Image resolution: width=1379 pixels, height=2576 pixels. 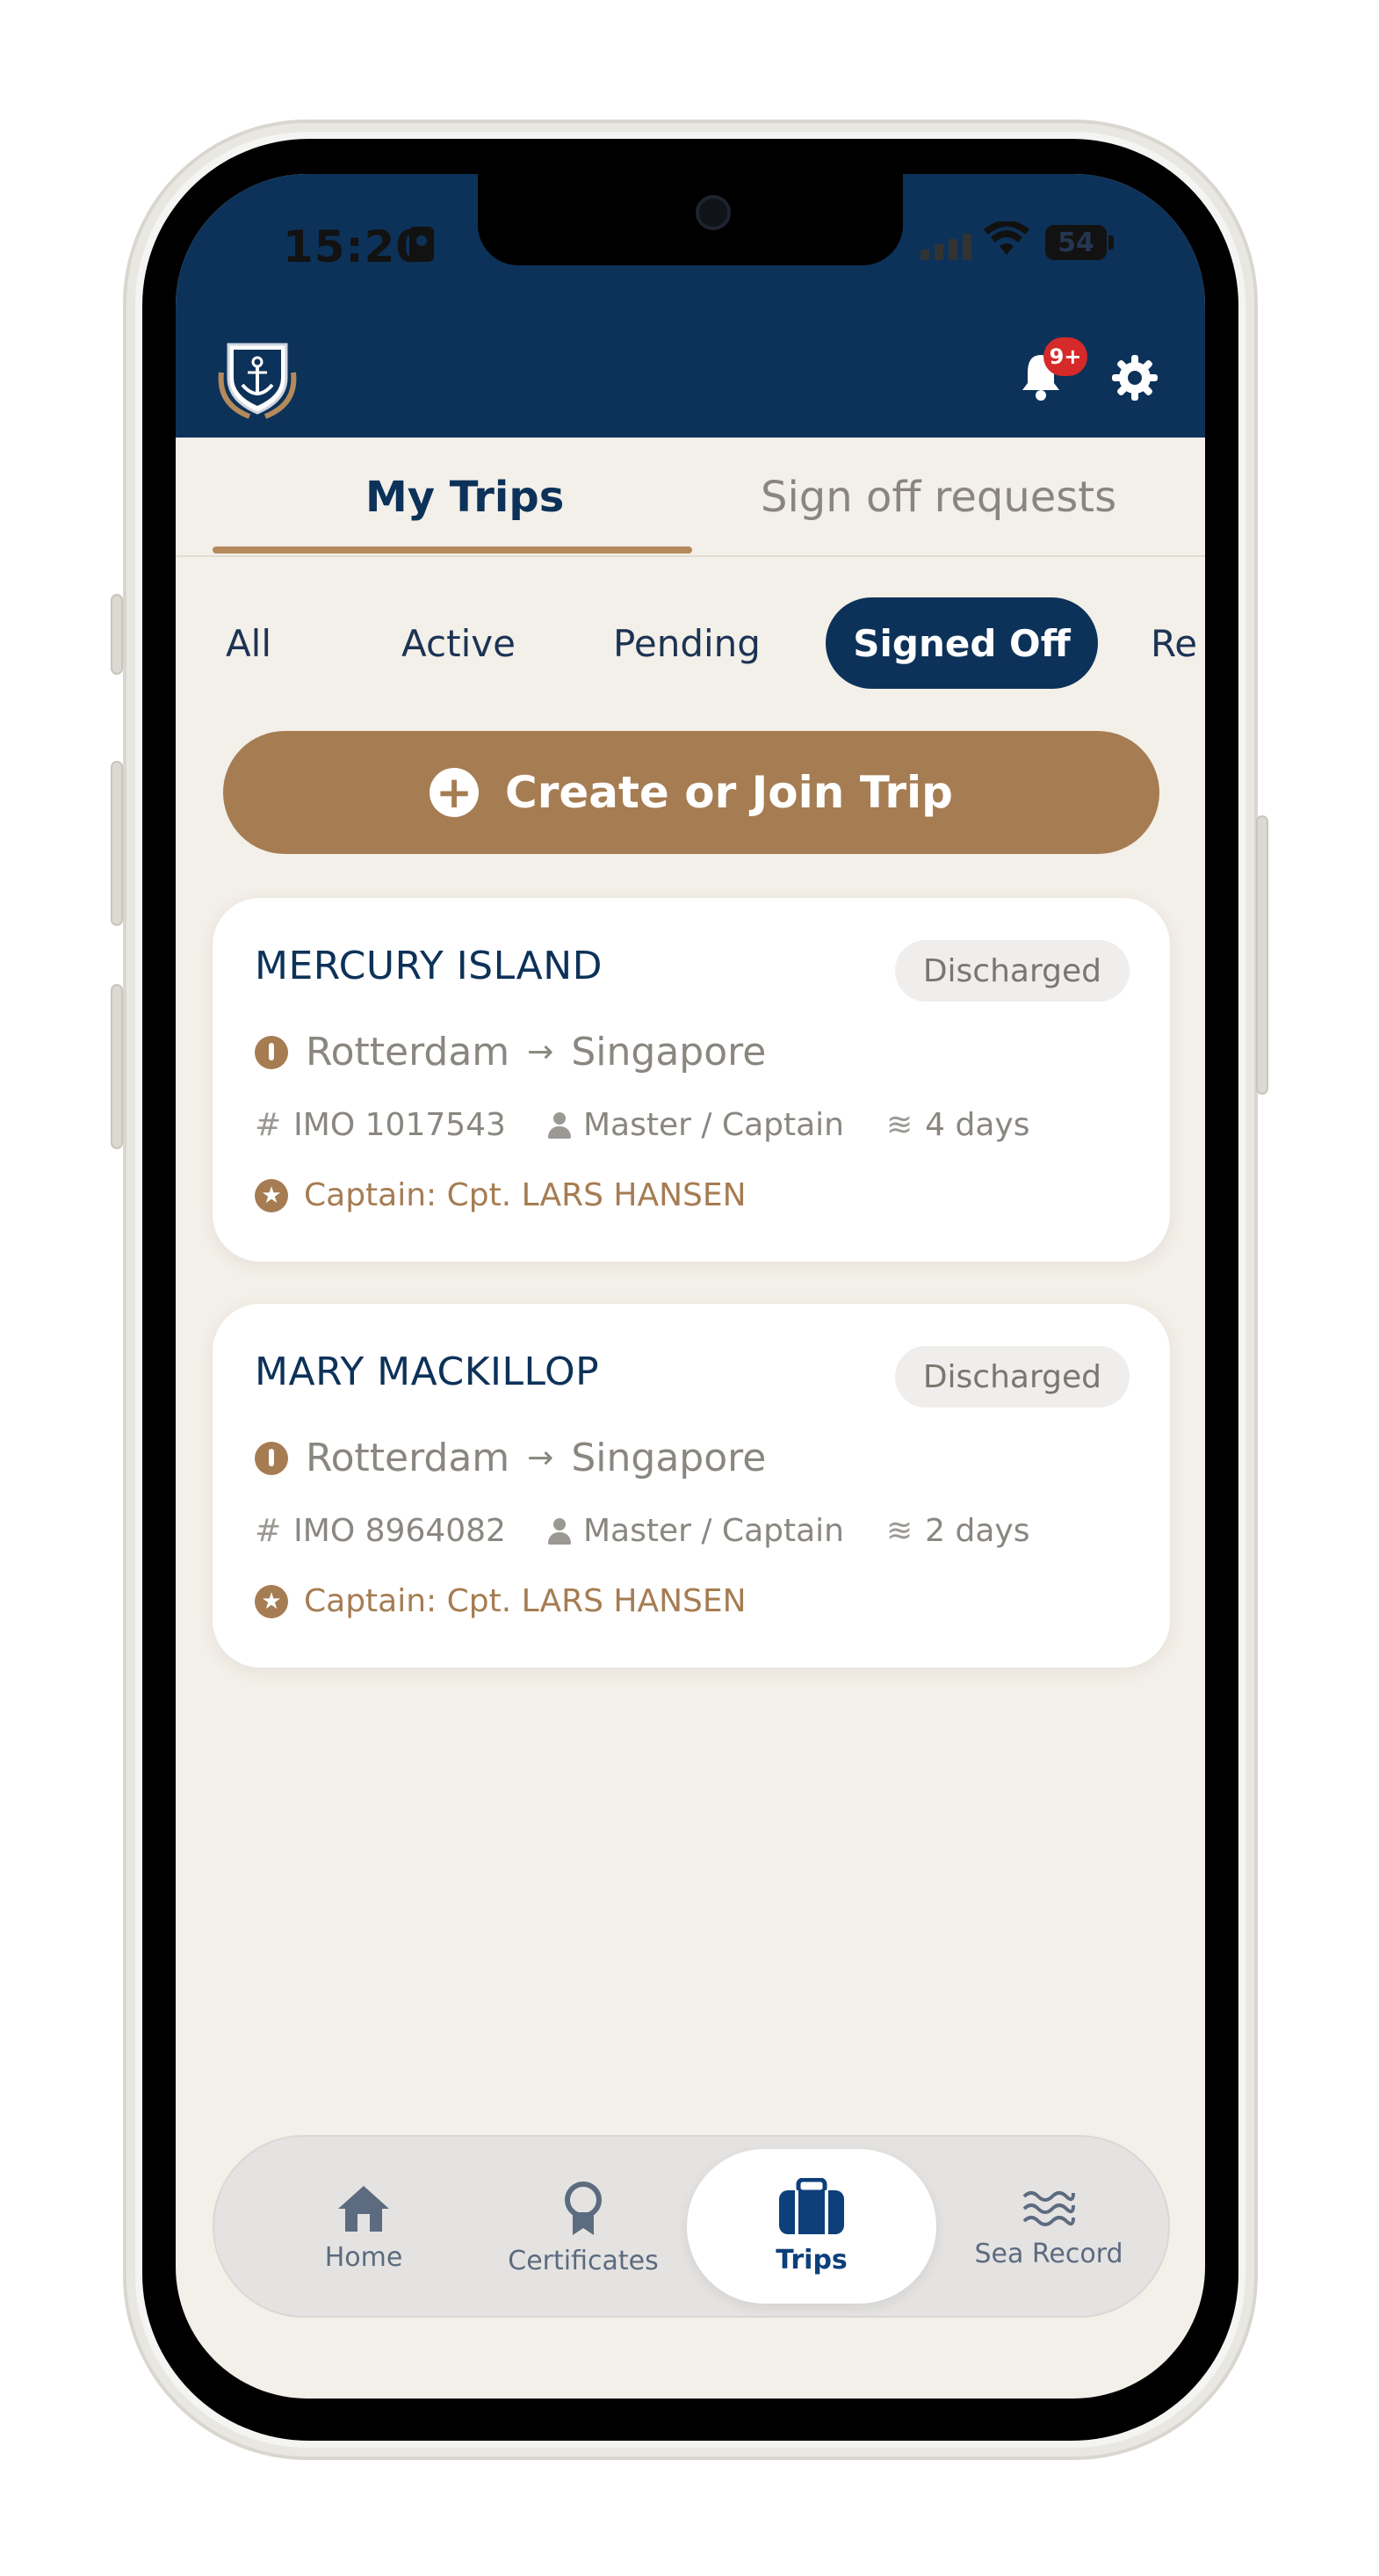 What do you see at coordinates (459, 643) in the screenshot?
I see `filter-chip-active: Active` at bounding box center [459, 643].